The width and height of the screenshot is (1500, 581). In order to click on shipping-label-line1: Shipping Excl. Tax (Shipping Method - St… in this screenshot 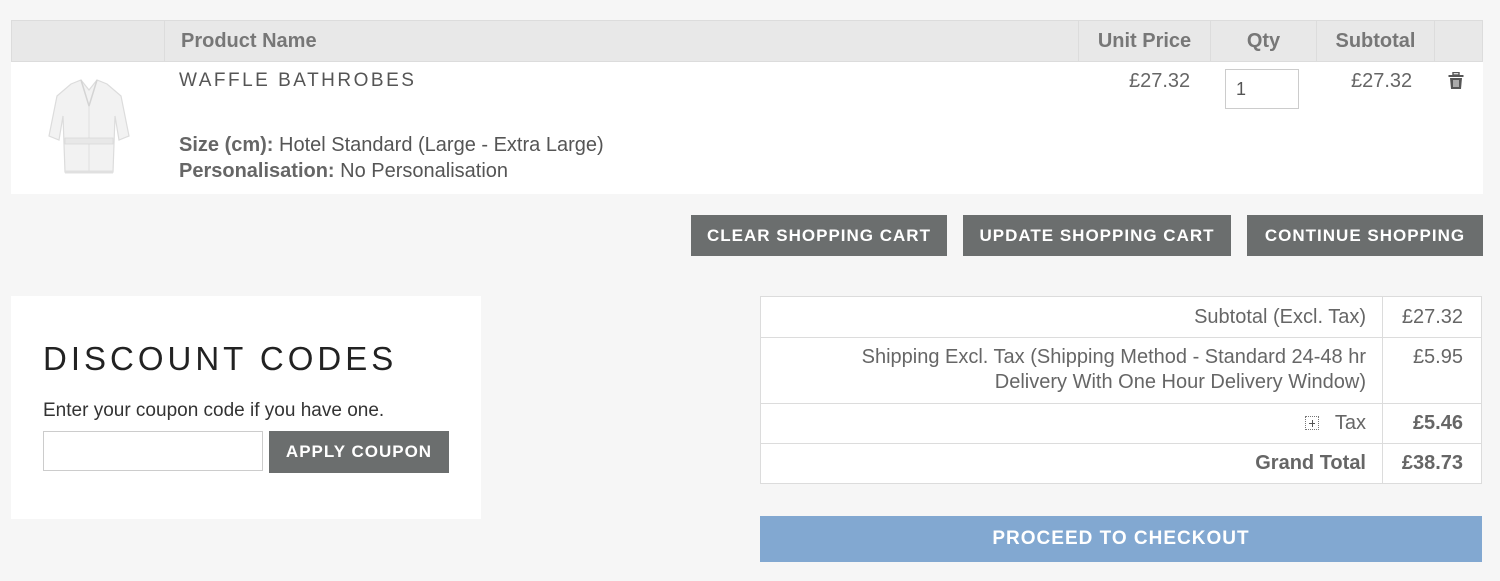, I will do `click(1113, 357)`.